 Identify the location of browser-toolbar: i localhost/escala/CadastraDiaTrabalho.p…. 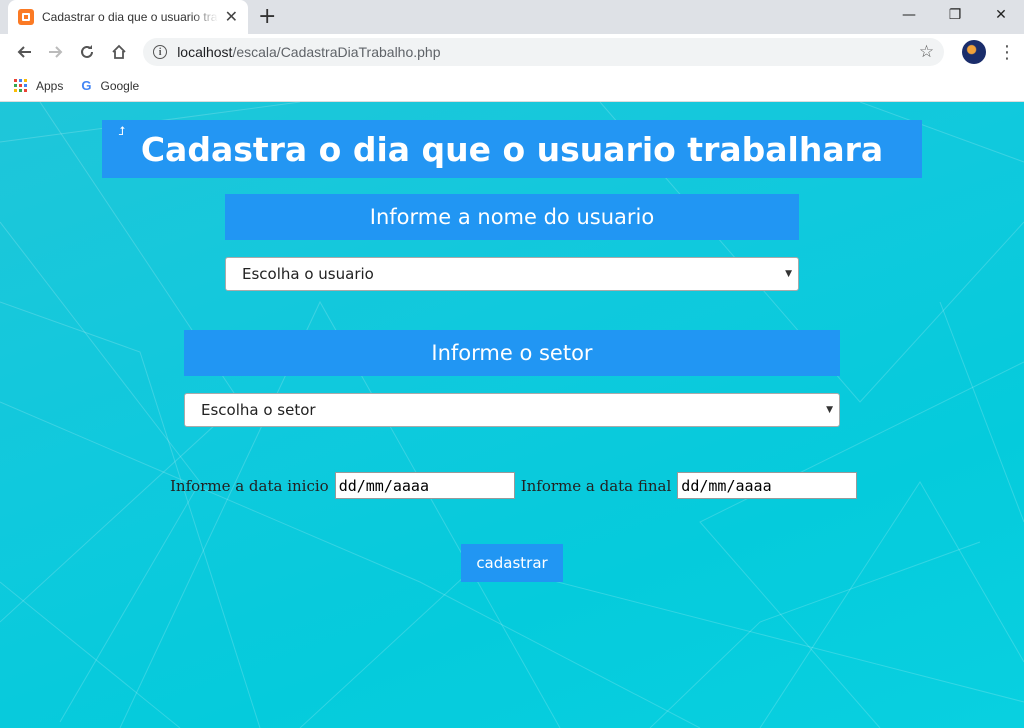
(512, 52).